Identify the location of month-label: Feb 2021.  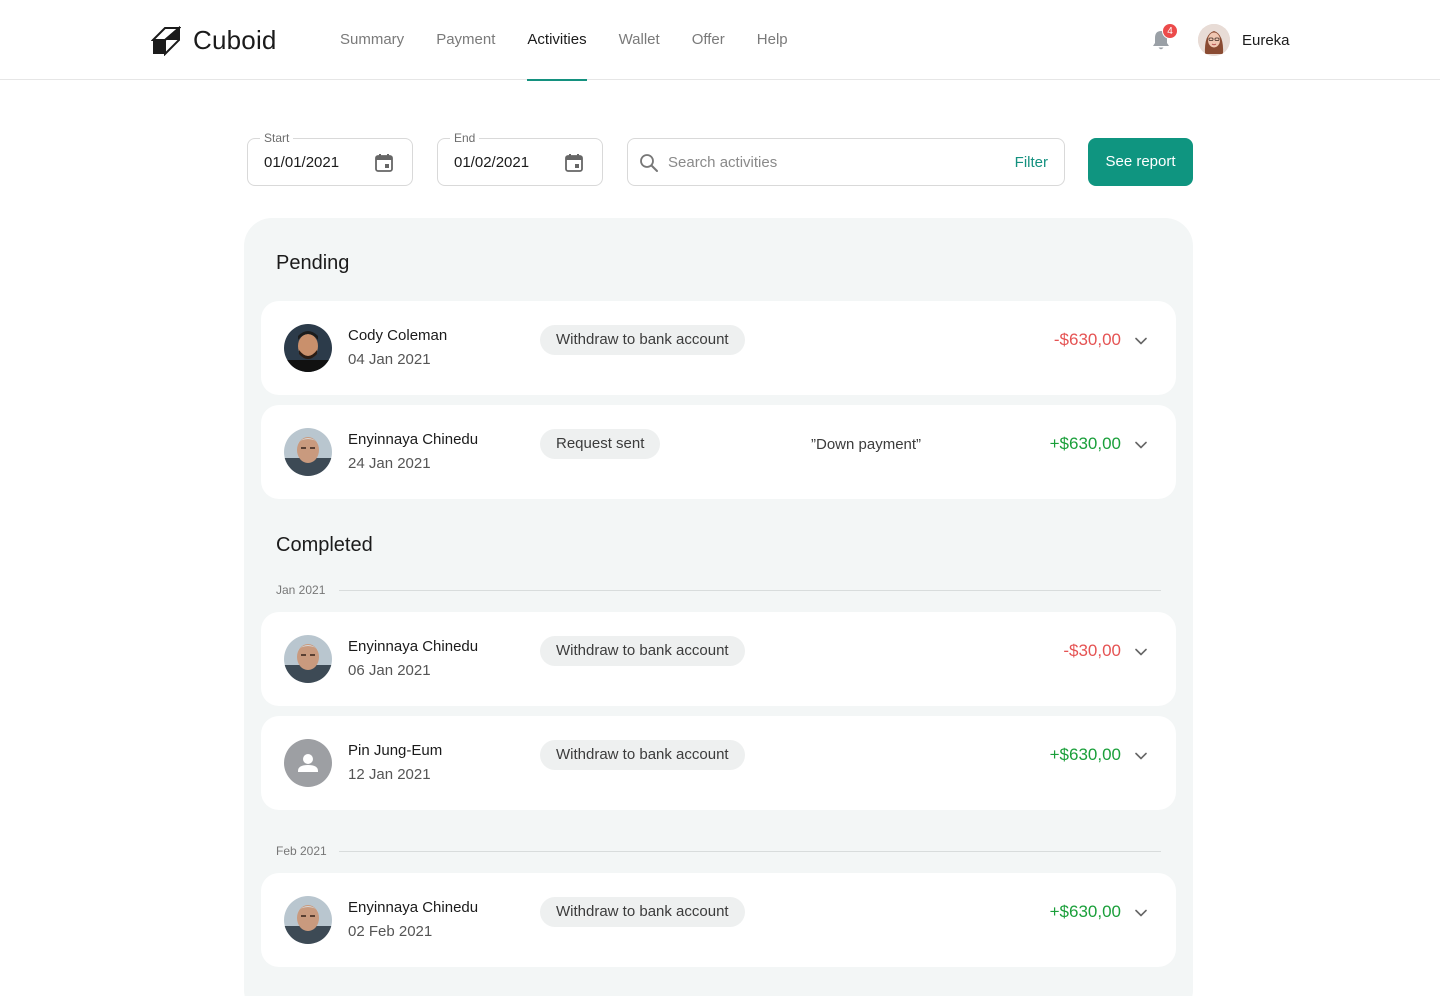
(301, 851).